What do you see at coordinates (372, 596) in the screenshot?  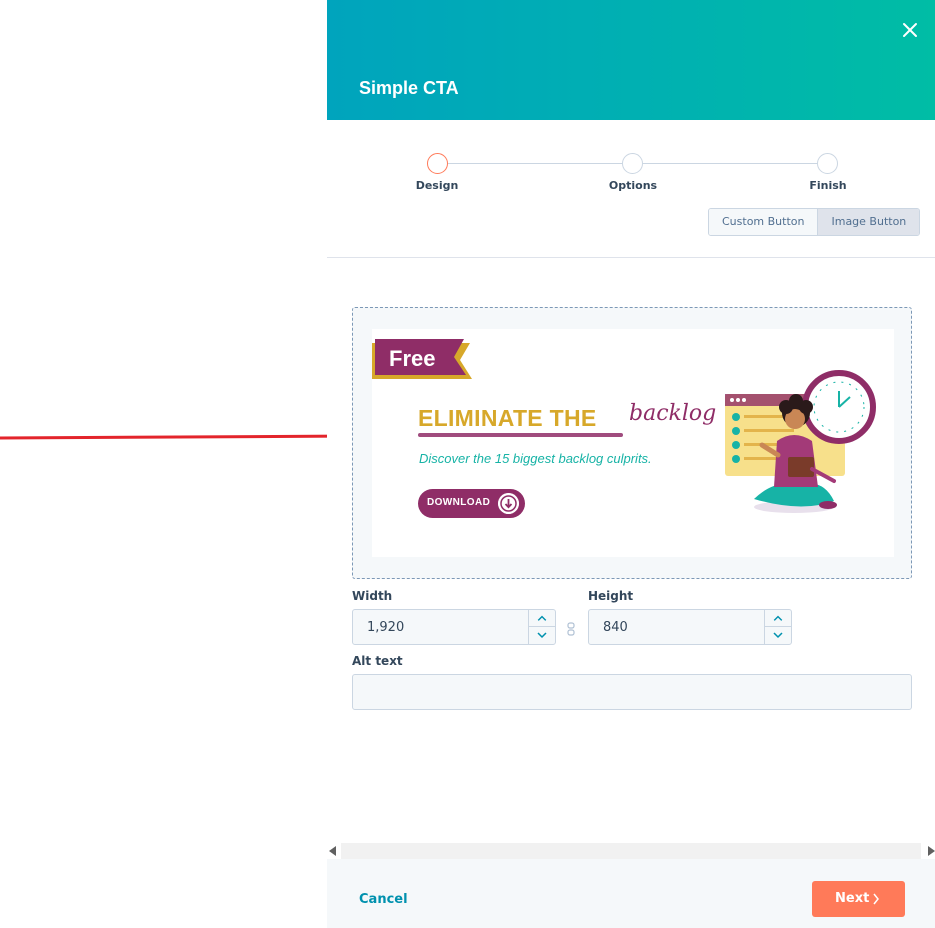 I see `width-label: Width` at bounding box center [372, 596].